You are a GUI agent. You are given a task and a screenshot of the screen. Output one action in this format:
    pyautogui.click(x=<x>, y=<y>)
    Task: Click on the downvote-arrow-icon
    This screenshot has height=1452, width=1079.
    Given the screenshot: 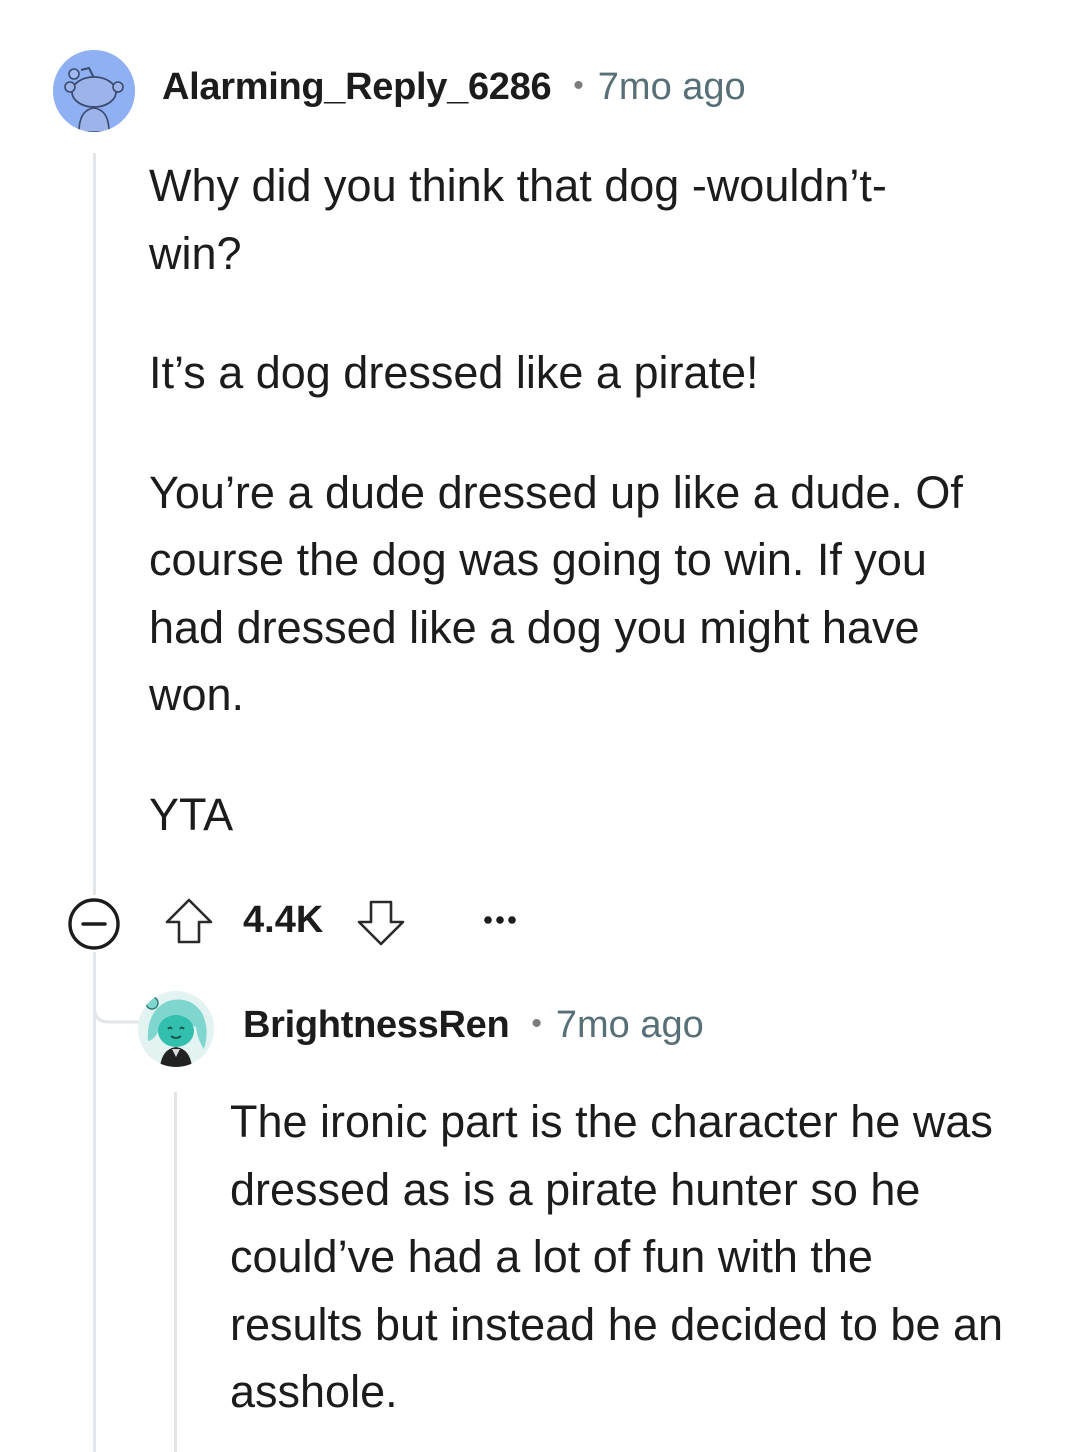 What is the action you would take?
    pyautogui.click(x=381, y=922)
    